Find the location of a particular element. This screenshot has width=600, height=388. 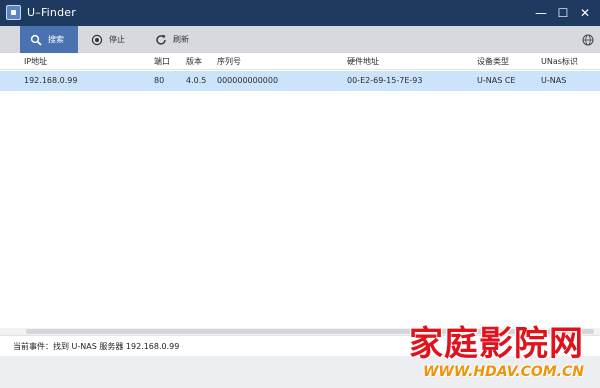

column-header-serial: 序列号 is located at coordinates (229, 61).